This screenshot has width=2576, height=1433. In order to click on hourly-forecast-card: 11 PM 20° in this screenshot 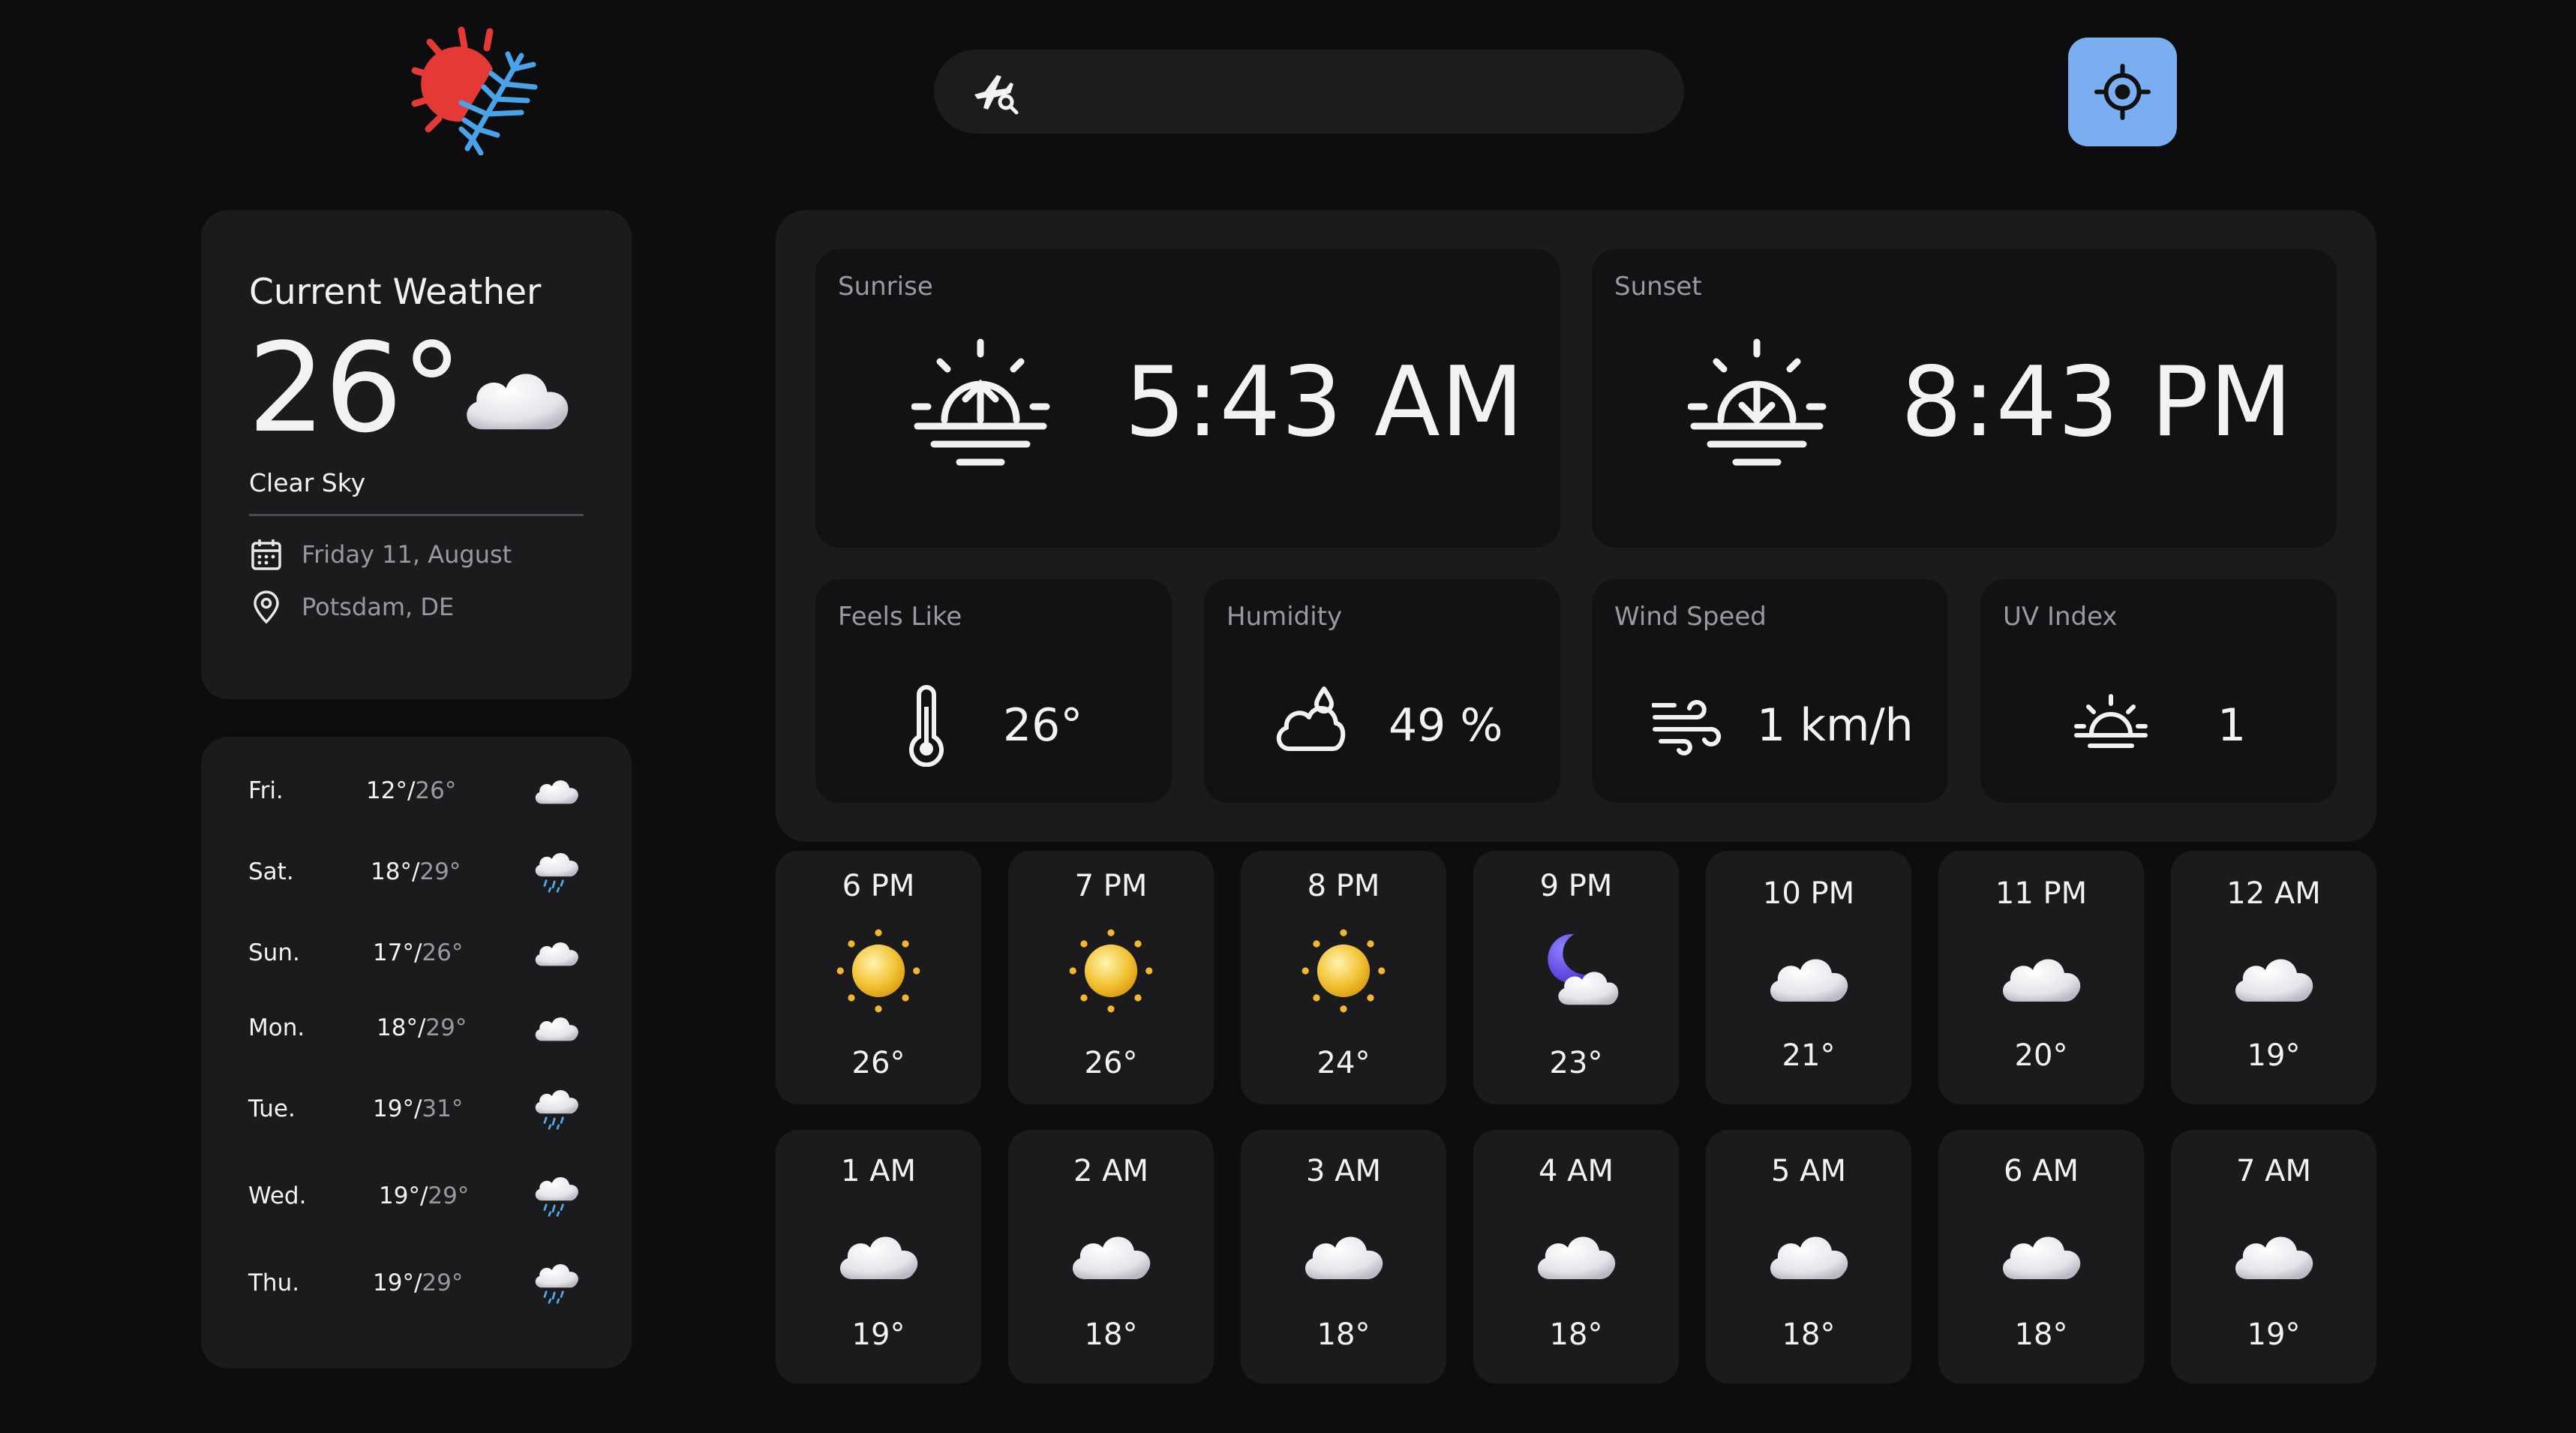, I will do `click(2041, 977)`.